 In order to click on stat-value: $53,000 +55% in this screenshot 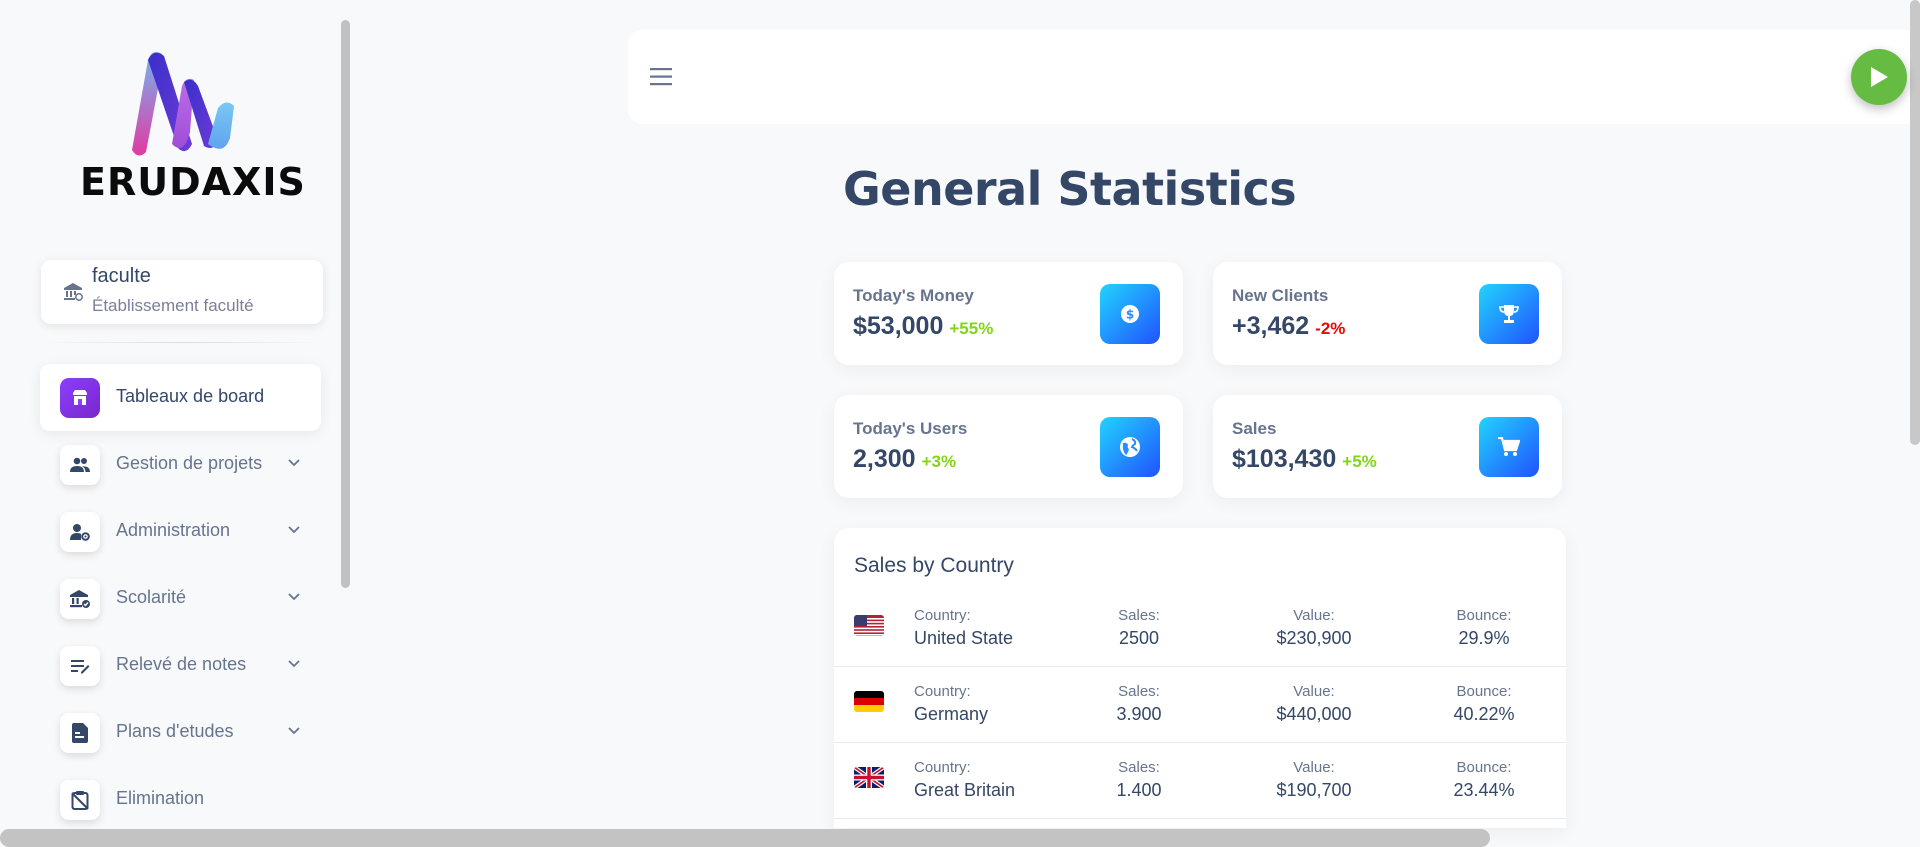, I will do `click(923, 326)`.